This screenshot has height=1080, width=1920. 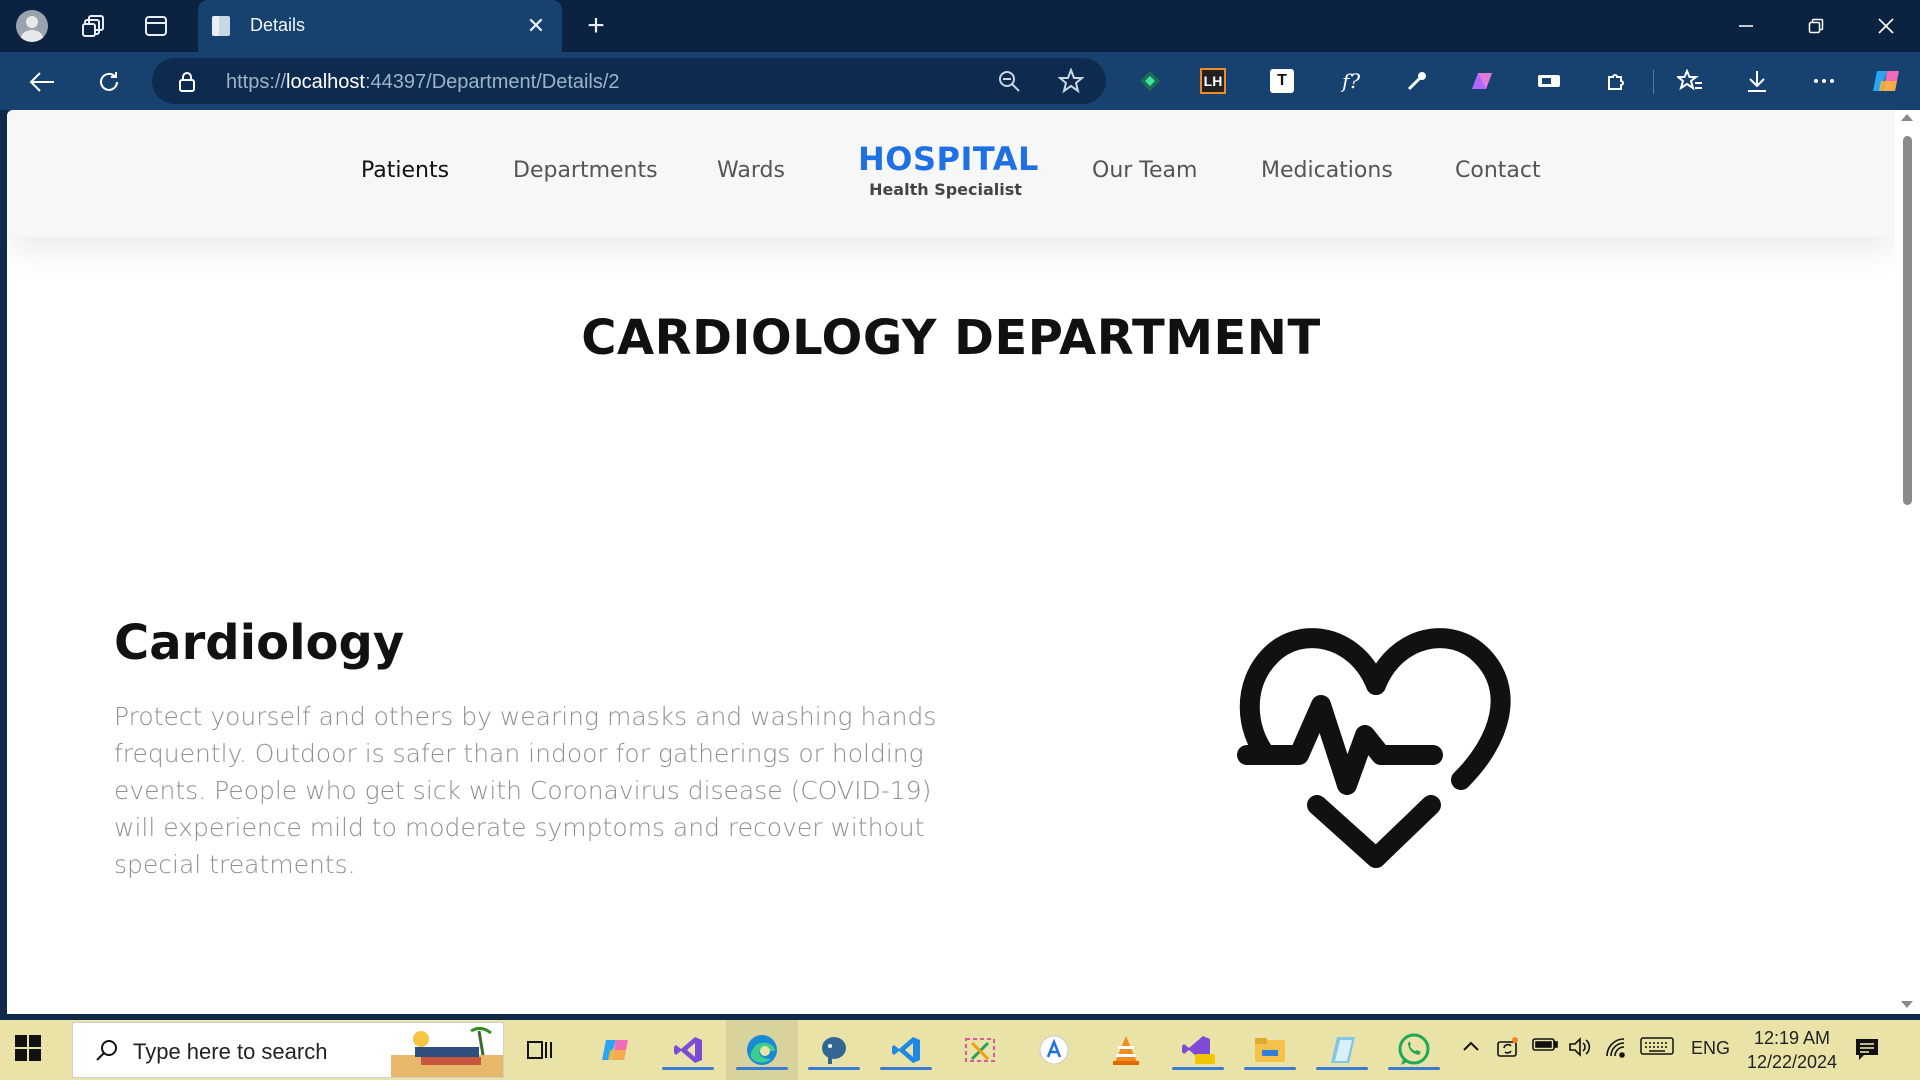 I want to click on notification-center-icon, so click(x=1867, y=1051).